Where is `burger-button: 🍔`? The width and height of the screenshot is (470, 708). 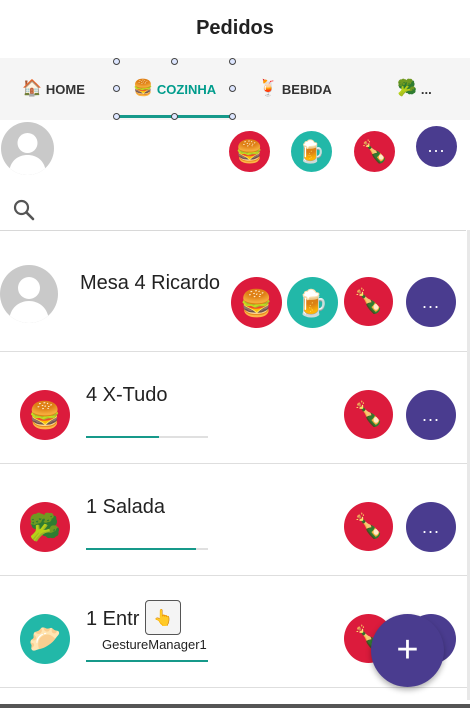
burger-button: 🍔 is located at coordinates (256, 302).